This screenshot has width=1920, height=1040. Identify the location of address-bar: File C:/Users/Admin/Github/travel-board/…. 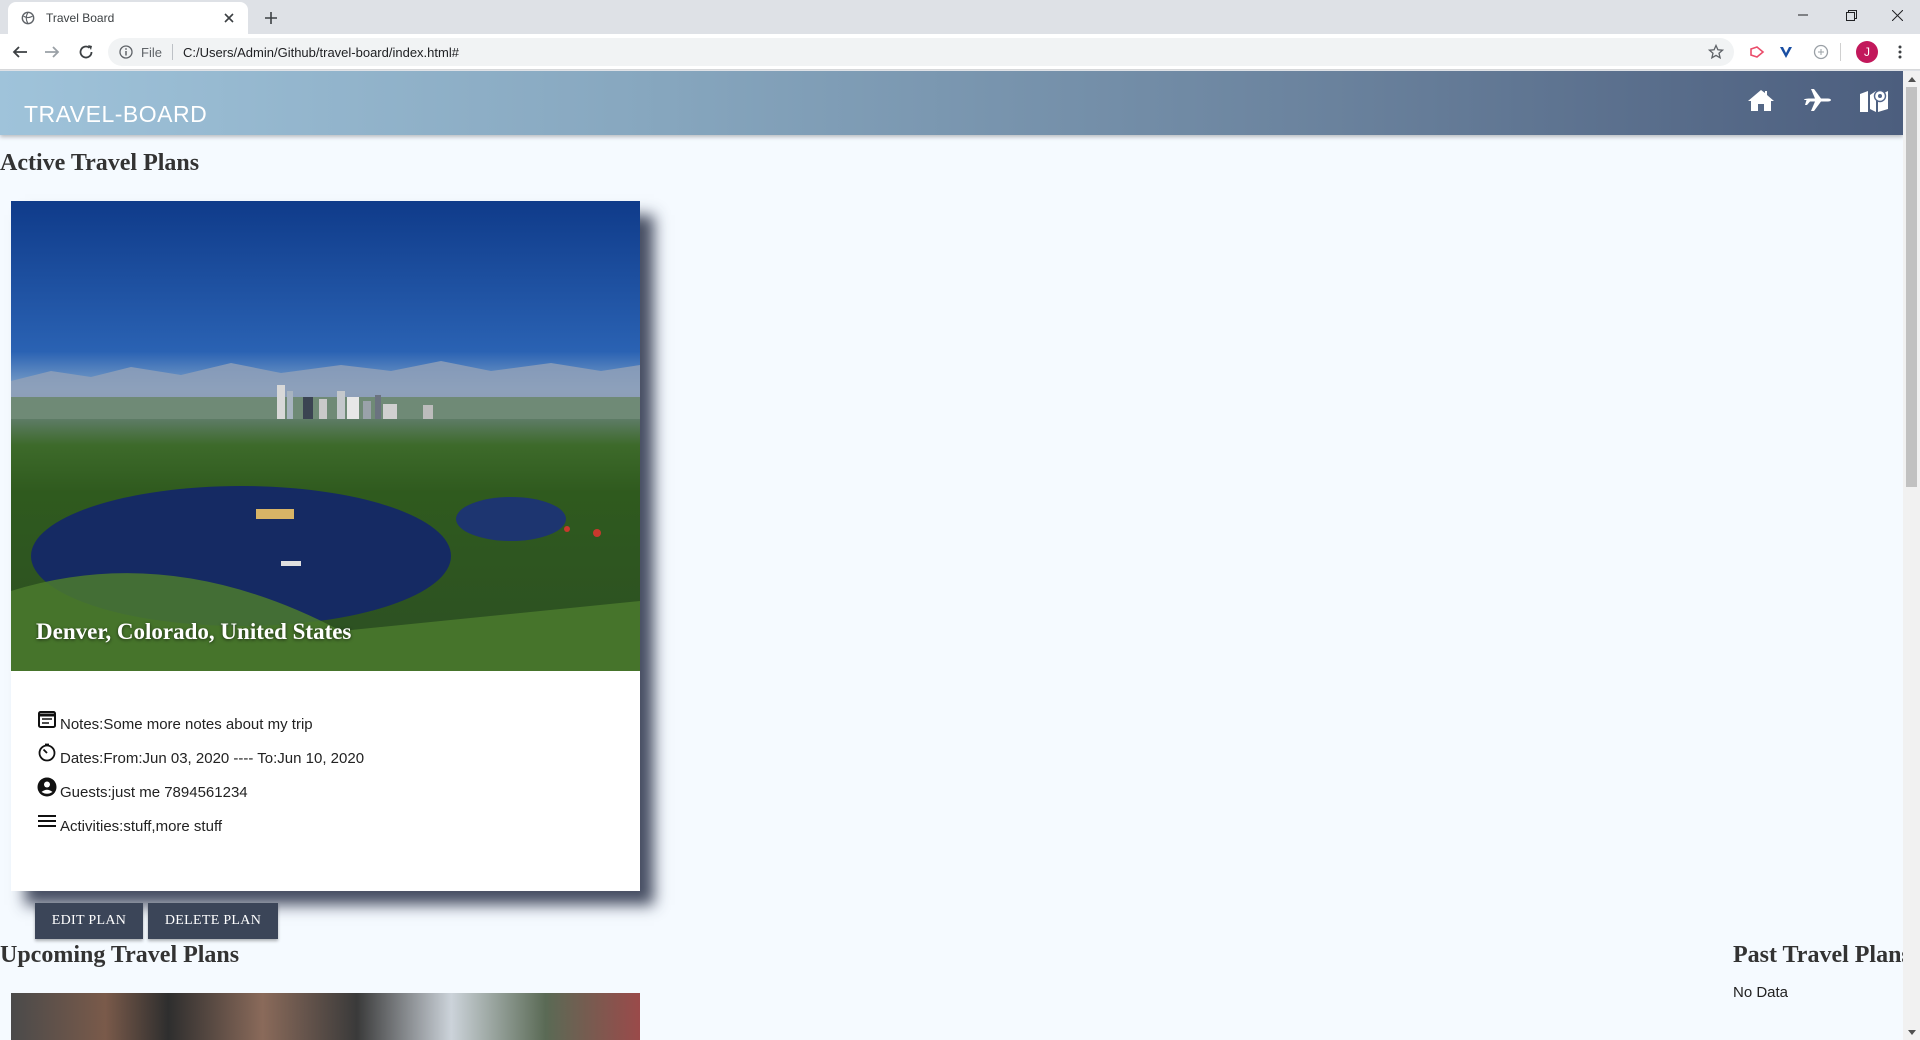
(921, 52).